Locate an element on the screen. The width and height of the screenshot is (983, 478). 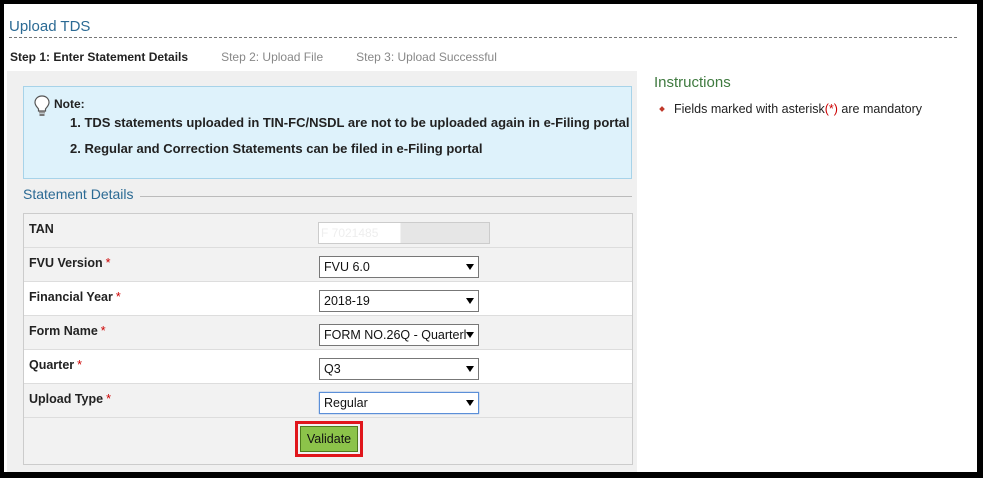
validate-button: Validate is located at coordinates (329, 439).